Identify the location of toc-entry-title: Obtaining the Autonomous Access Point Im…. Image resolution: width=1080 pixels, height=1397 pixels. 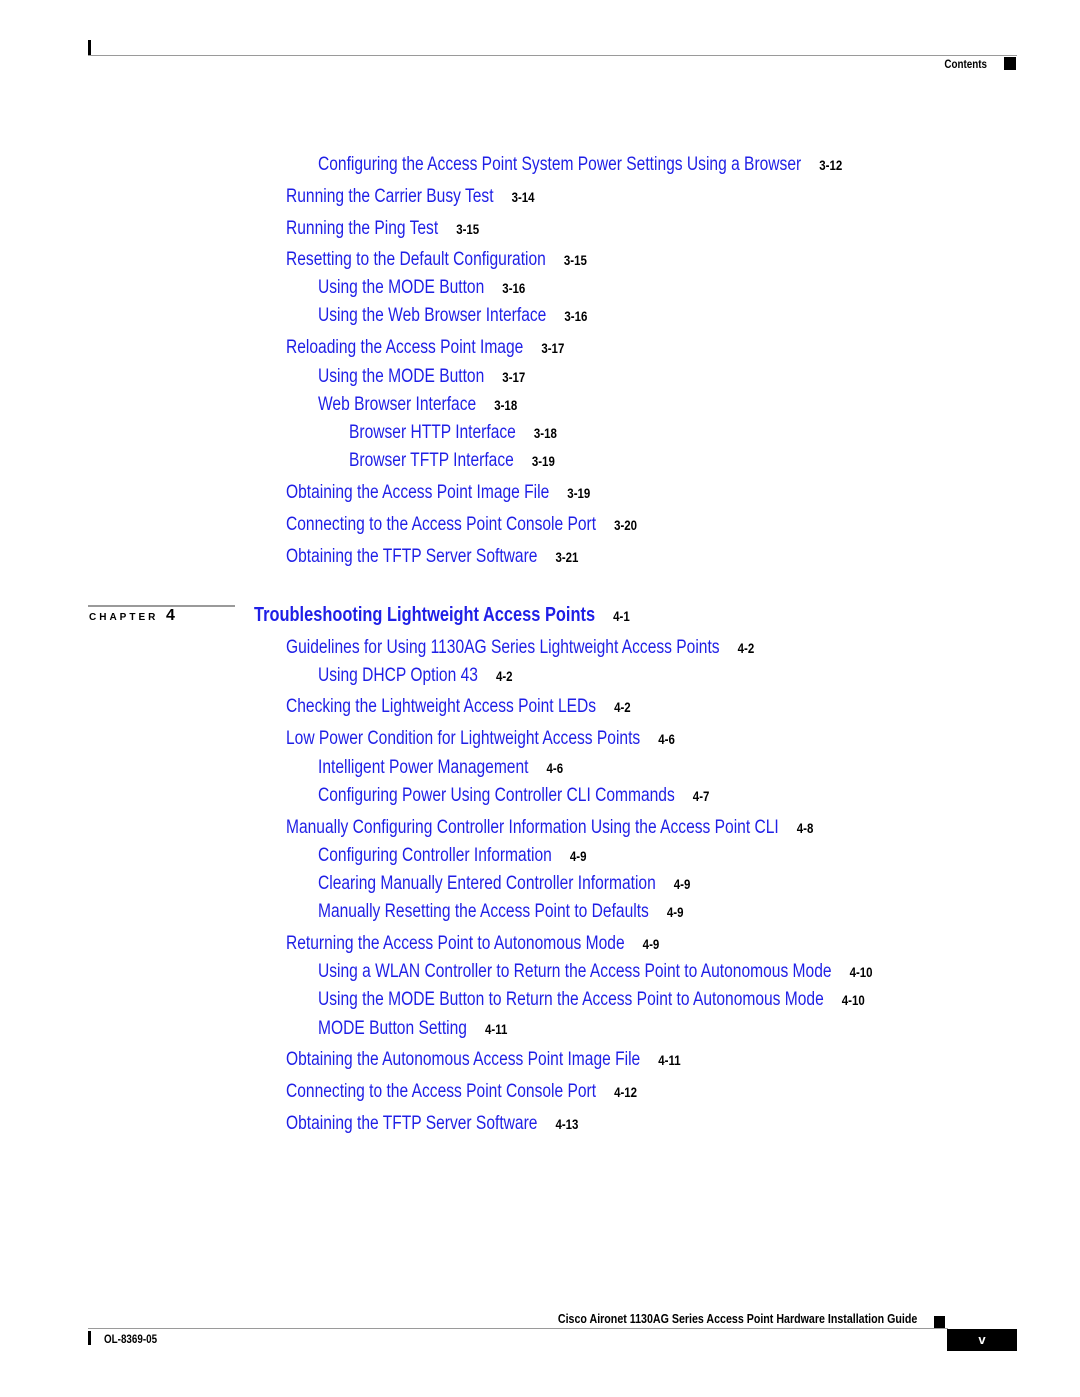
(463, 1059).